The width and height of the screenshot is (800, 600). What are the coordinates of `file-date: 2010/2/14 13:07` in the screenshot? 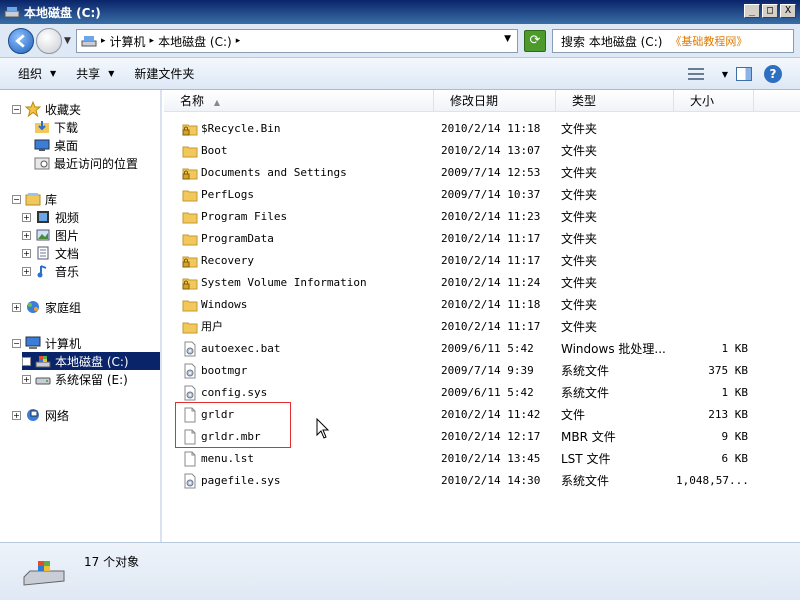 It's located at (491, 150).